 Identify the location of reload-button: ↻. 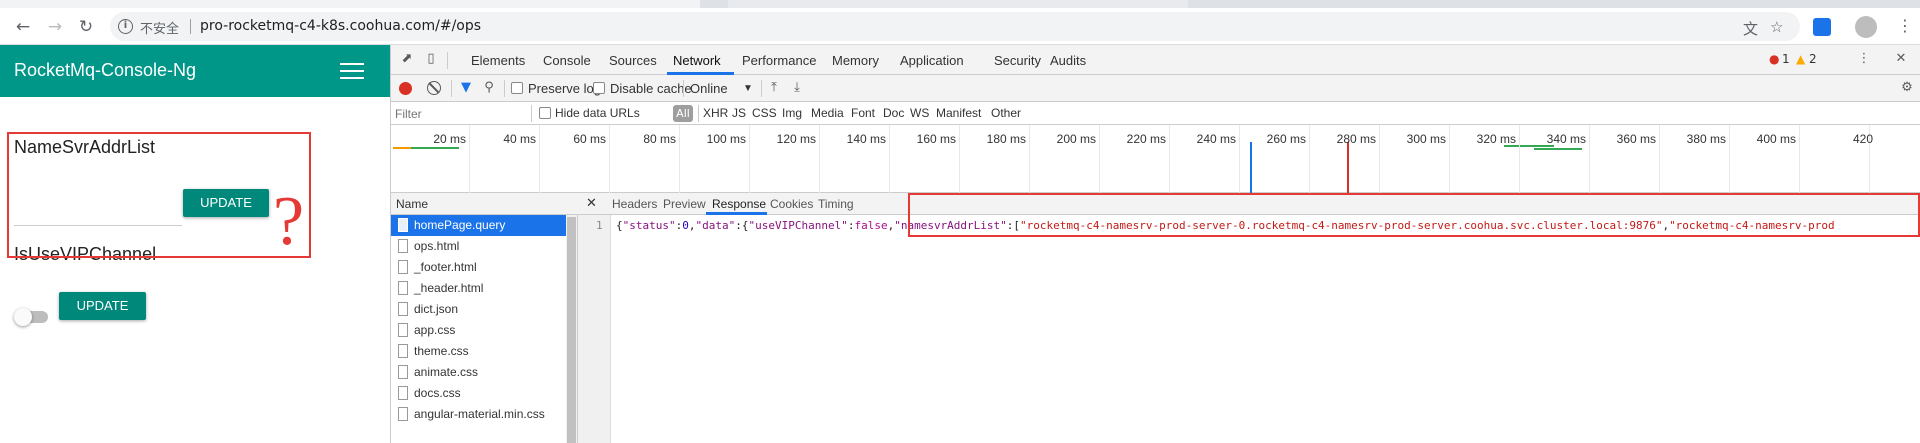
(86, 27).